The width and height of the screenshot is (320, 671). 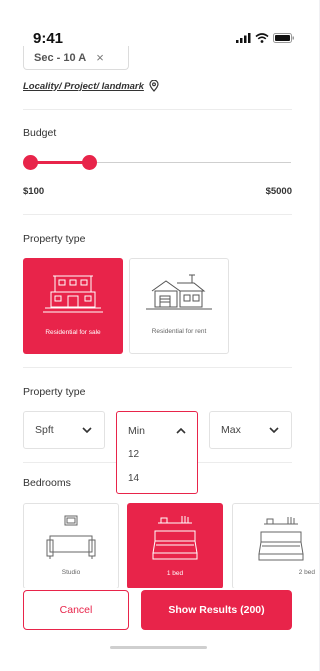 I want to click on property-option-label: Residential for rent, so click(x=179, y=331).